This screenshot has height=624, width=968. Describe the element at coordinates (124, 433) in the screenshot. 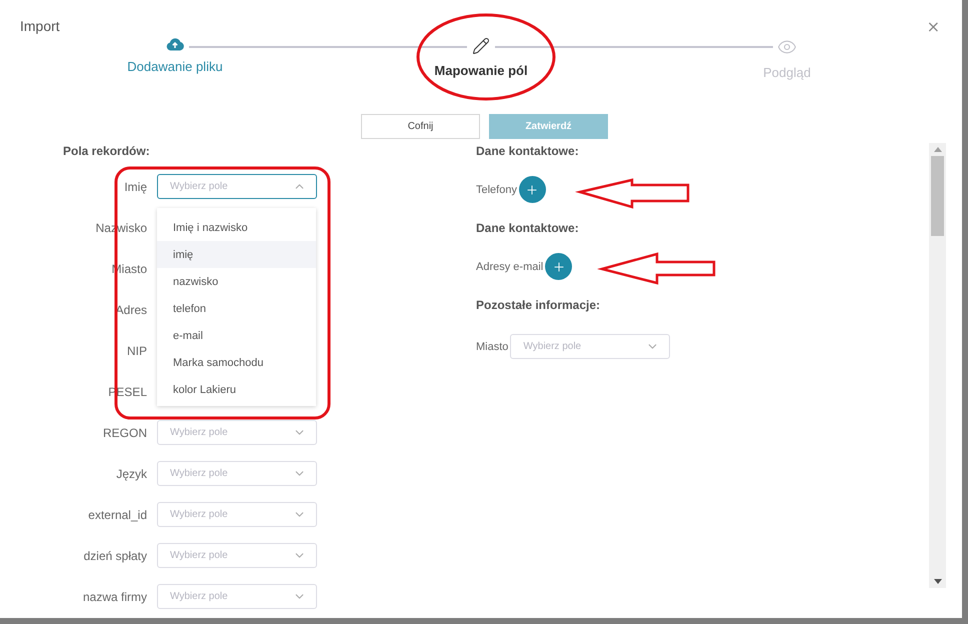

I see `field-label: REGON` at that location.